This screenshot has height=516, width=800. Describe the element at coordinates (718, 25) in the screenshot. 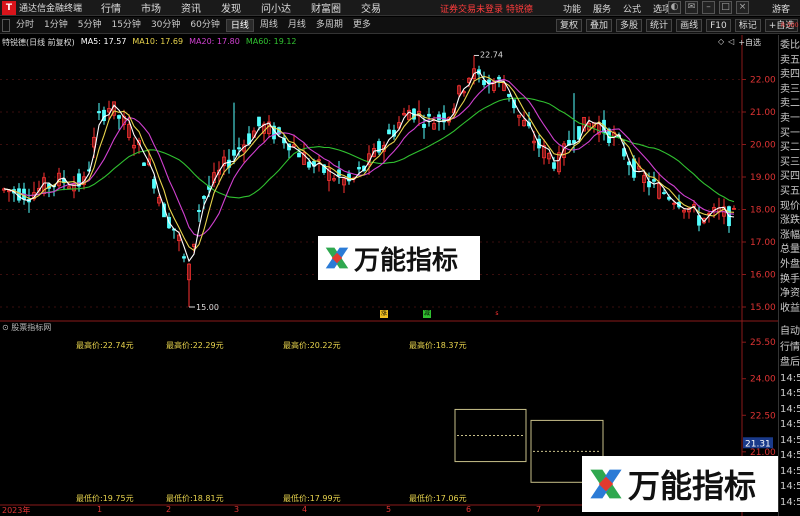

I see `f10-button: F10` at that location.